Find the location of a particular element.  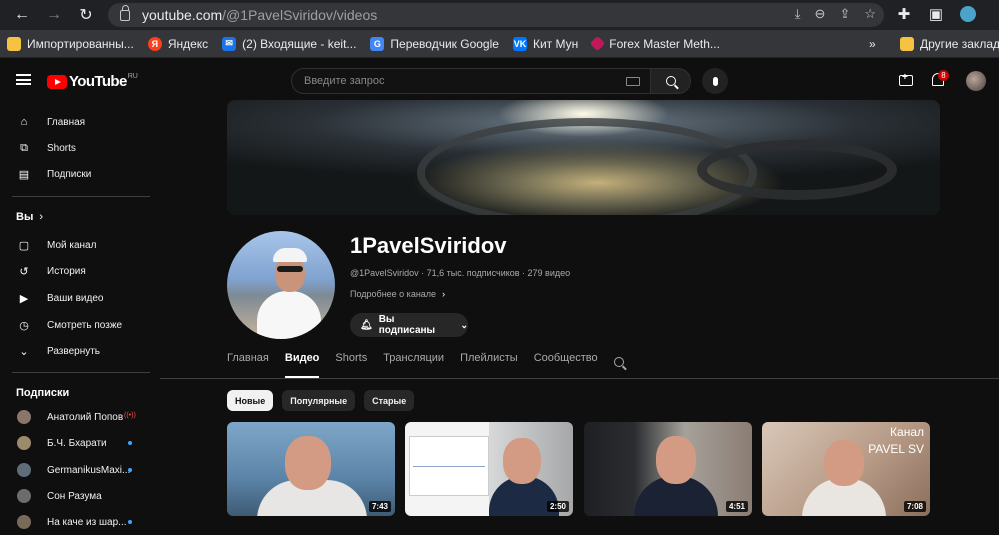

chip-oldest: Старые is located at coordinates (389, 400).